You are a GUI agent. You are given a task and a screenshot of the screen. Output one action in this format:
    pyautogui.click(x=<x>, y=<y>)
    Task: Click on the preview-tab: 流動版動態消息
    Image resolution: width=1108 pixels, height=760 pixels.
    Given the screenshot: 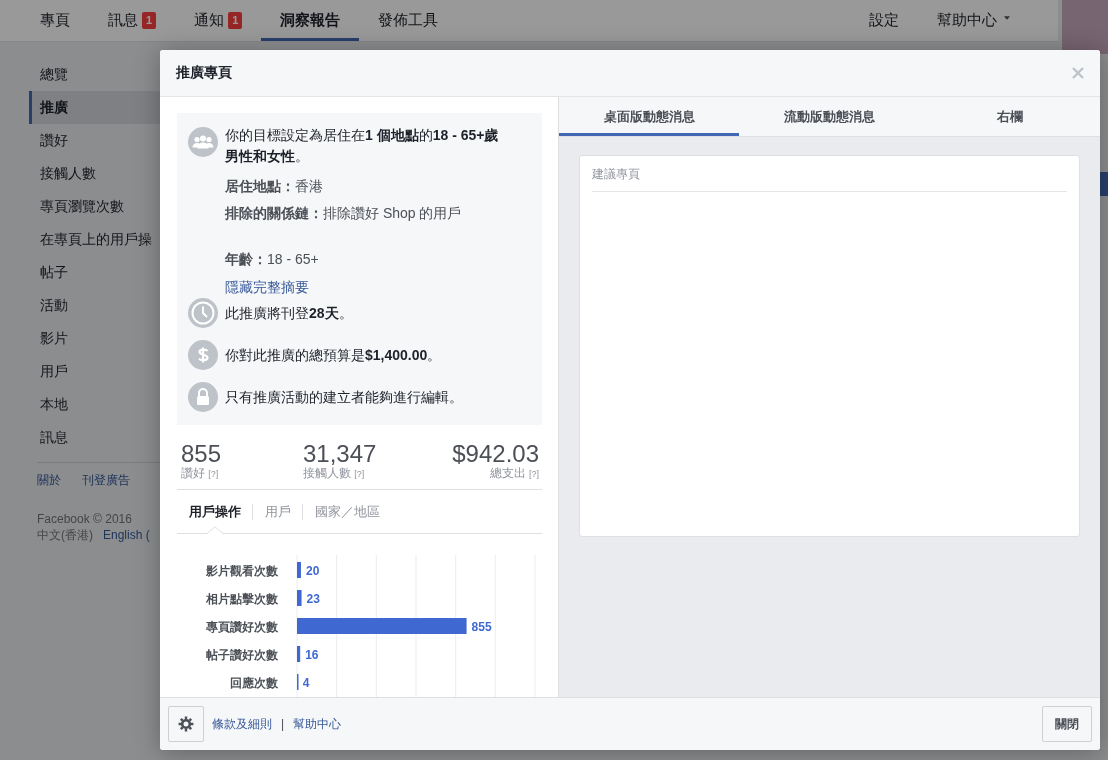 What is the action you would take?
    pyautogui.click(x=829, y=116)
    